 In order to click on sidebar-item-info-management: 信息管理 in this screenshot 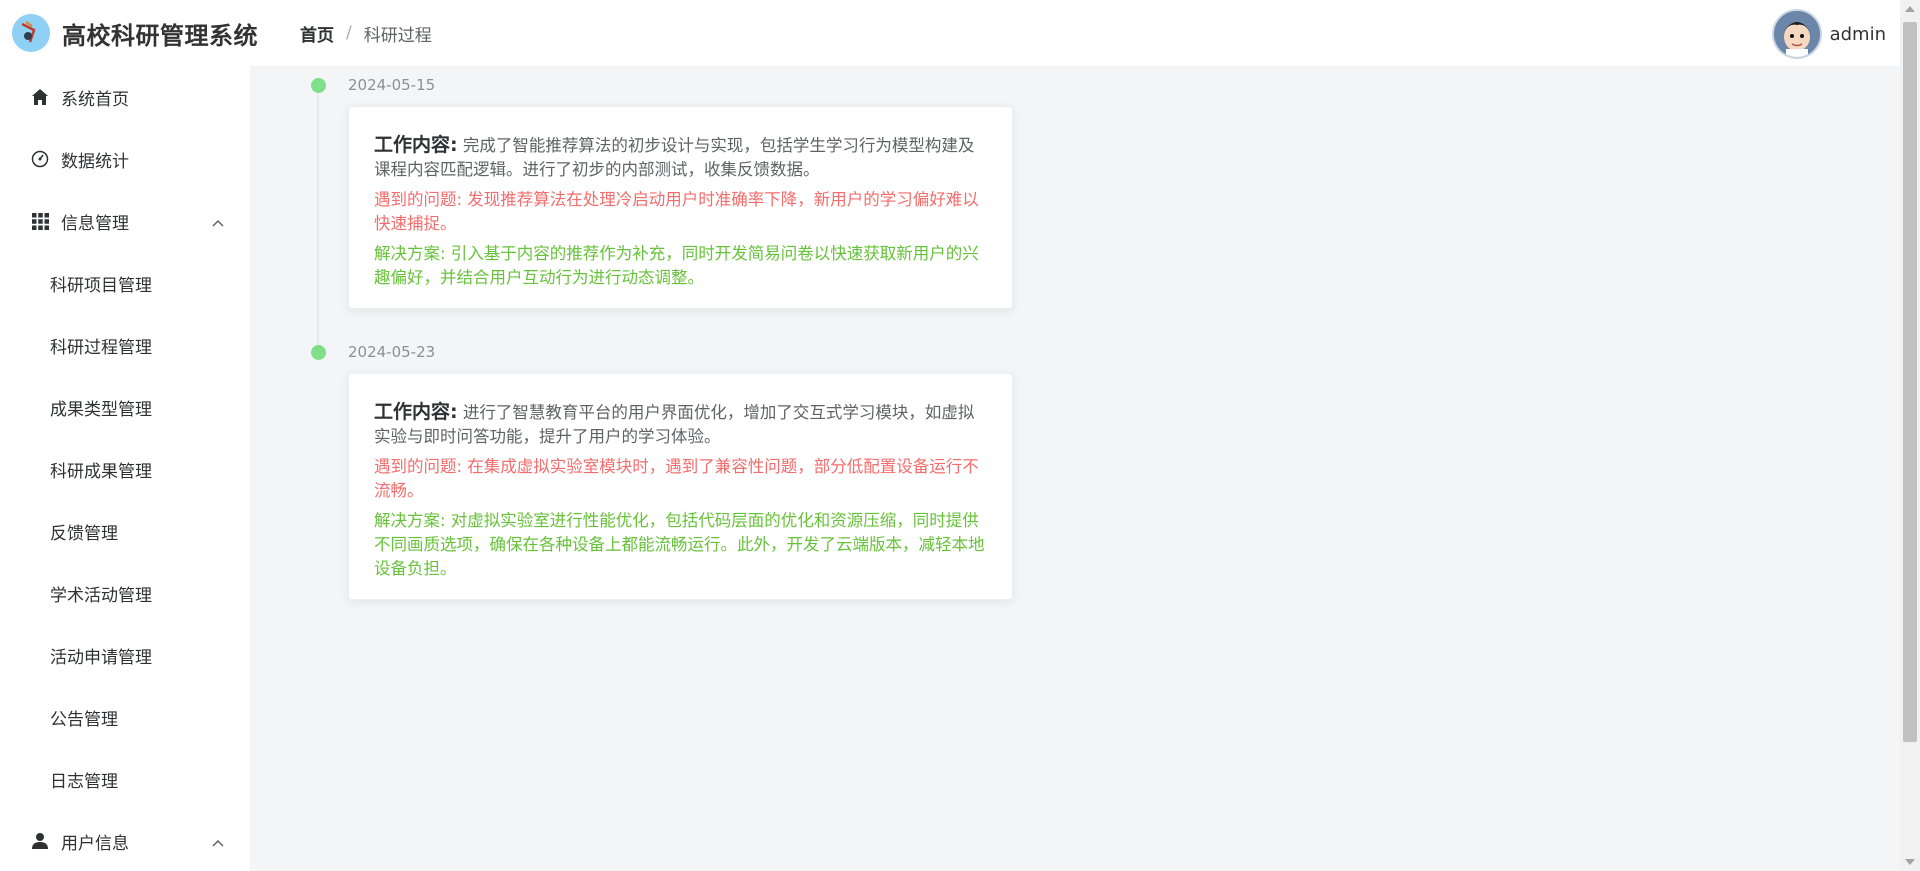, I will do `click(125, 221)`.